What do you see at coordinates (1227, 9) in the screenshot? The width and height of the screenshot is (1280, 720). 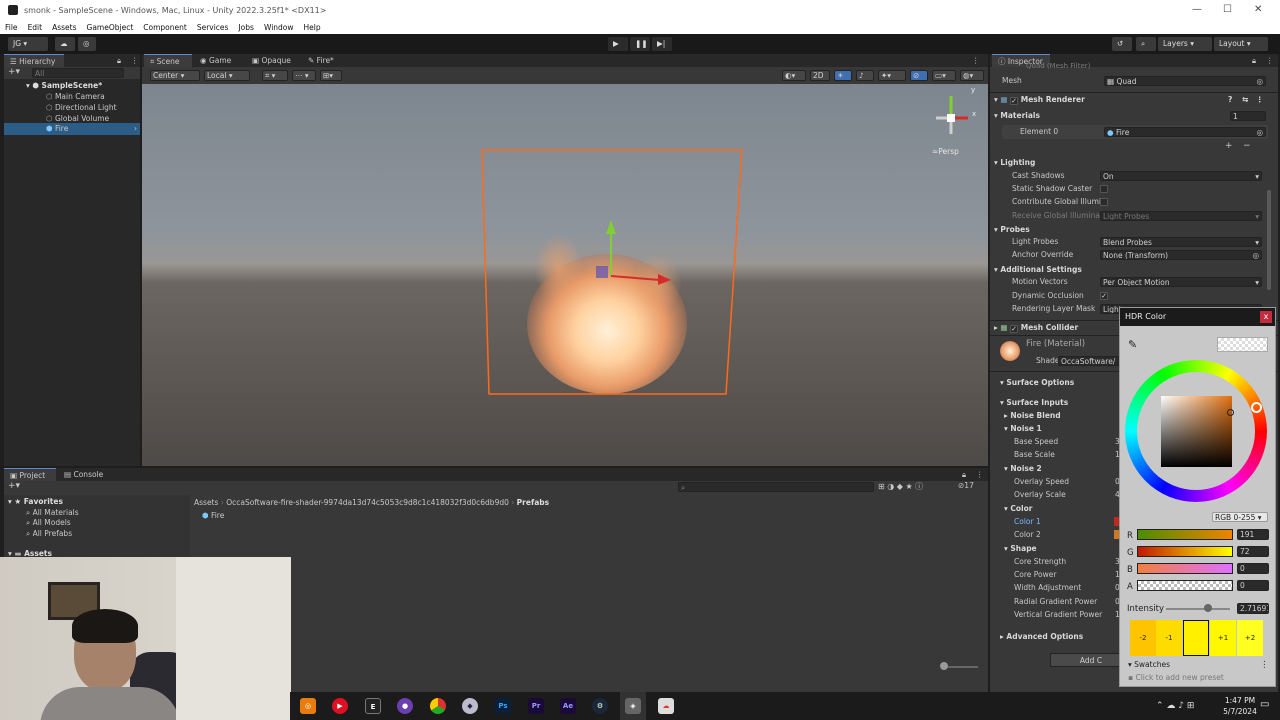 I see `maximize-button: ☐` at bounding box center [1227, 9].